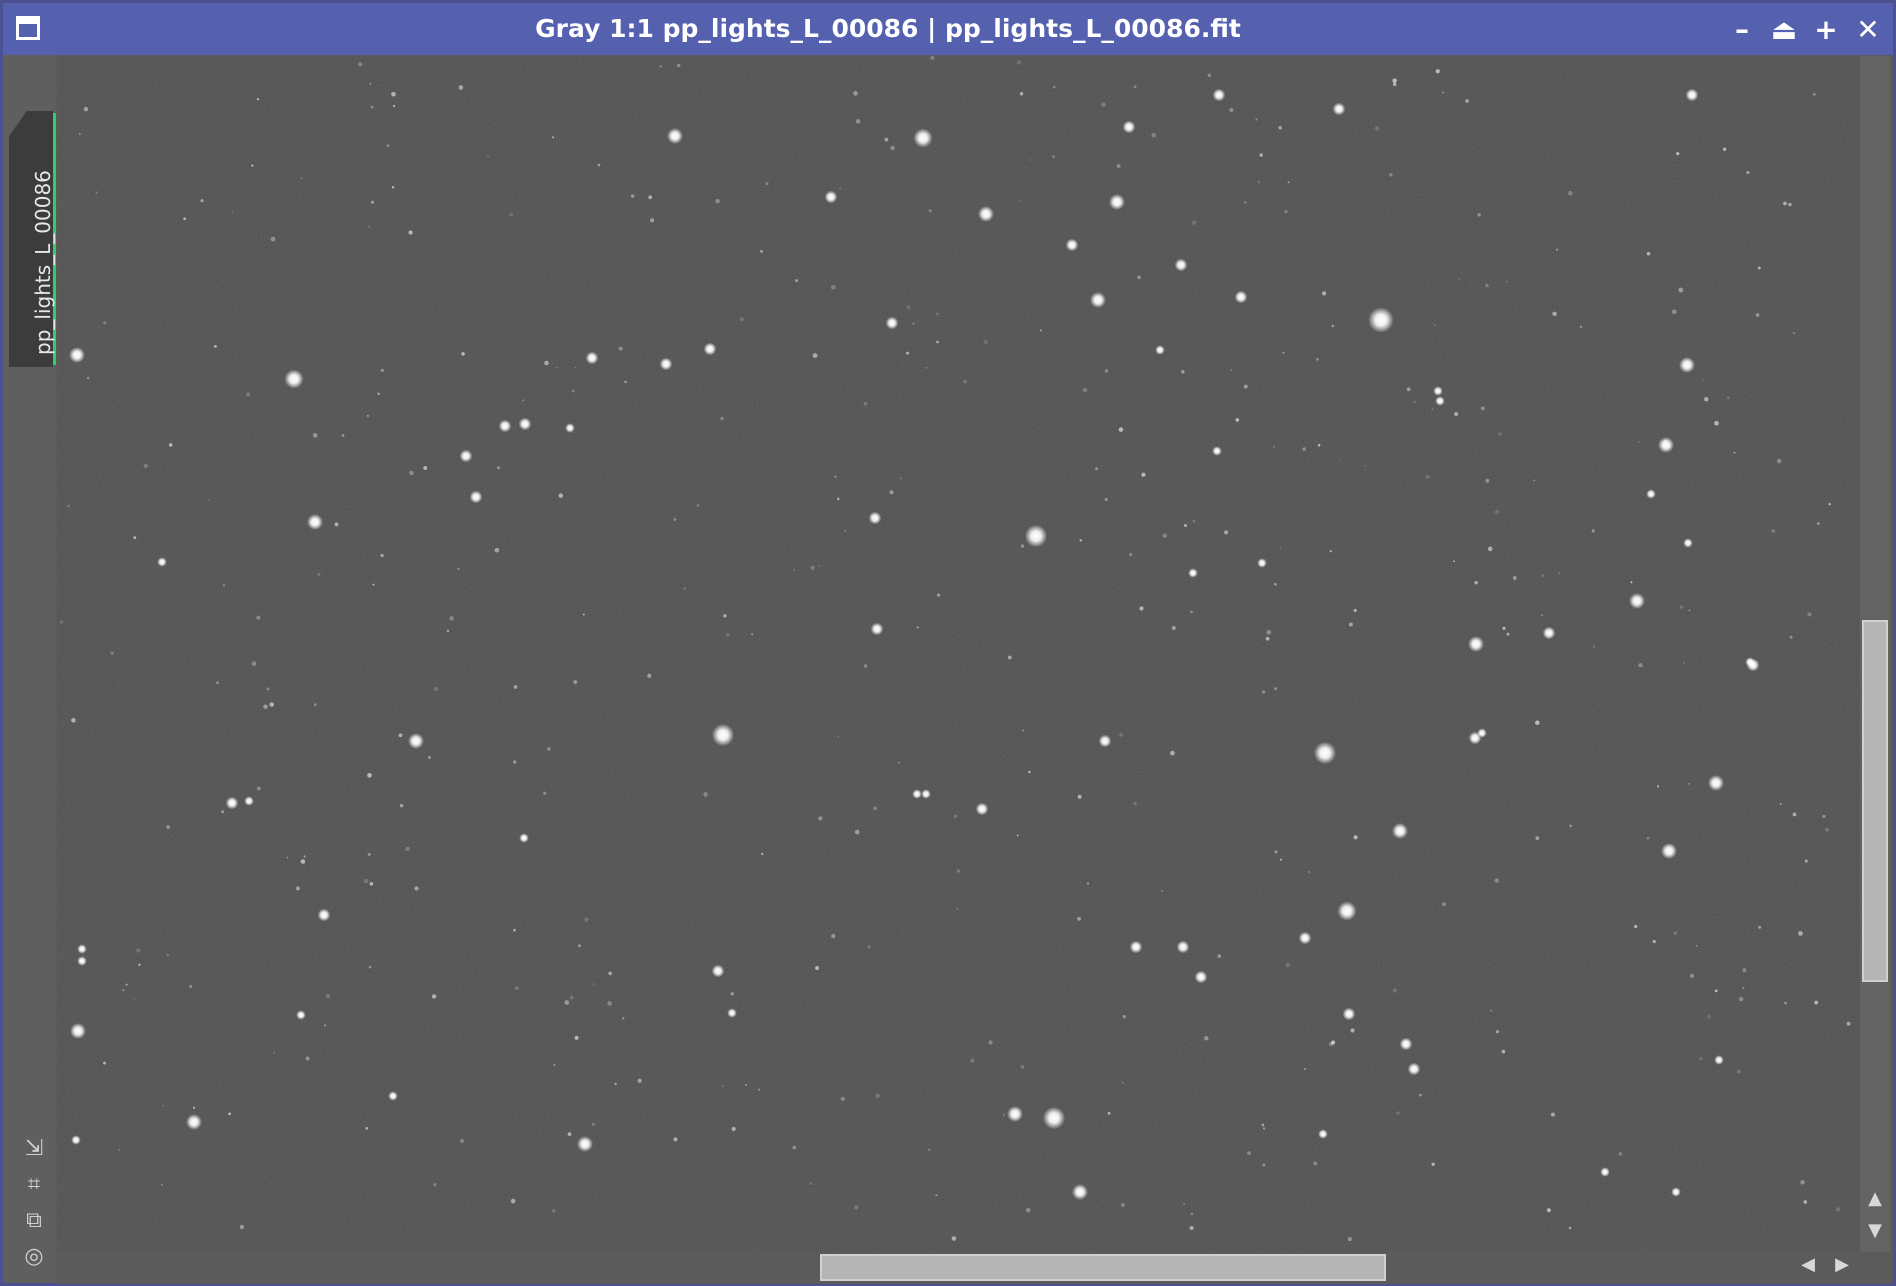 The height and width of the screenshot is (1286, 1896). What do you see at coordinates (1868, 30) in the screenshot?
I see `close-button: ✕` at bounding box center [1868, 30].